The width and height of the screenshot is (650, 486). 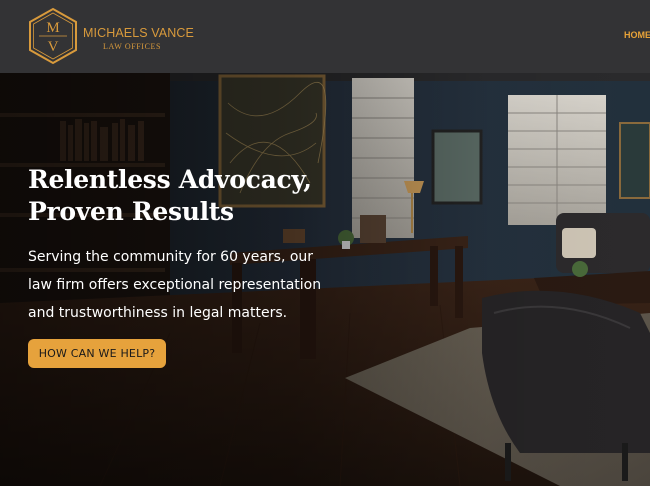 What do you see at coordinates (131, 211) in the screenshot?
I see `hero-headline-line2: Proven Results` at bounding box center [131, 211].